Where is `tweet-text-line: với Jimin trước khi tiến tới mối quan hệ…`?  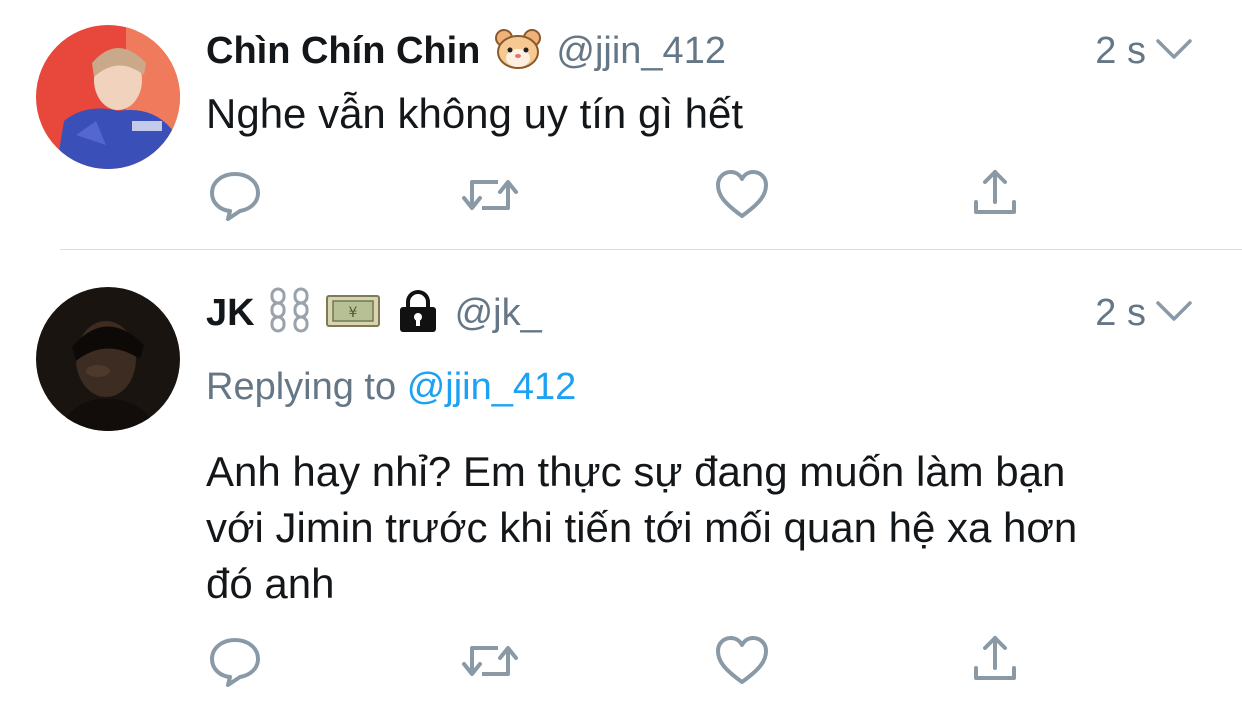
tweet-text-line: với Jimin trước khi tiến tới mối quan hệ… is located at coordinates (642, 527).